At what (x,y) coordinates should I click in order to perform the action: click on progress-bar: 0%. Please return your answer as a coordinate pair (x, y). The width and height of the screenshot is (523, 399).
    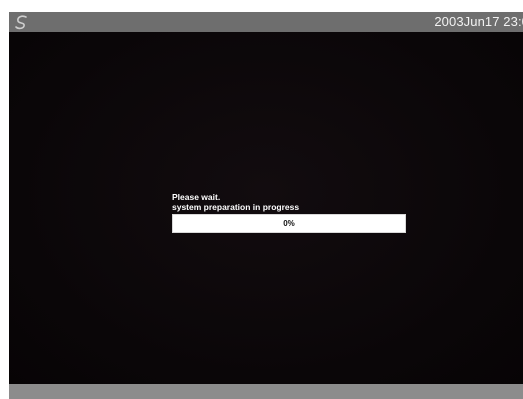
    Looking at the image, I should click on (289, 223).